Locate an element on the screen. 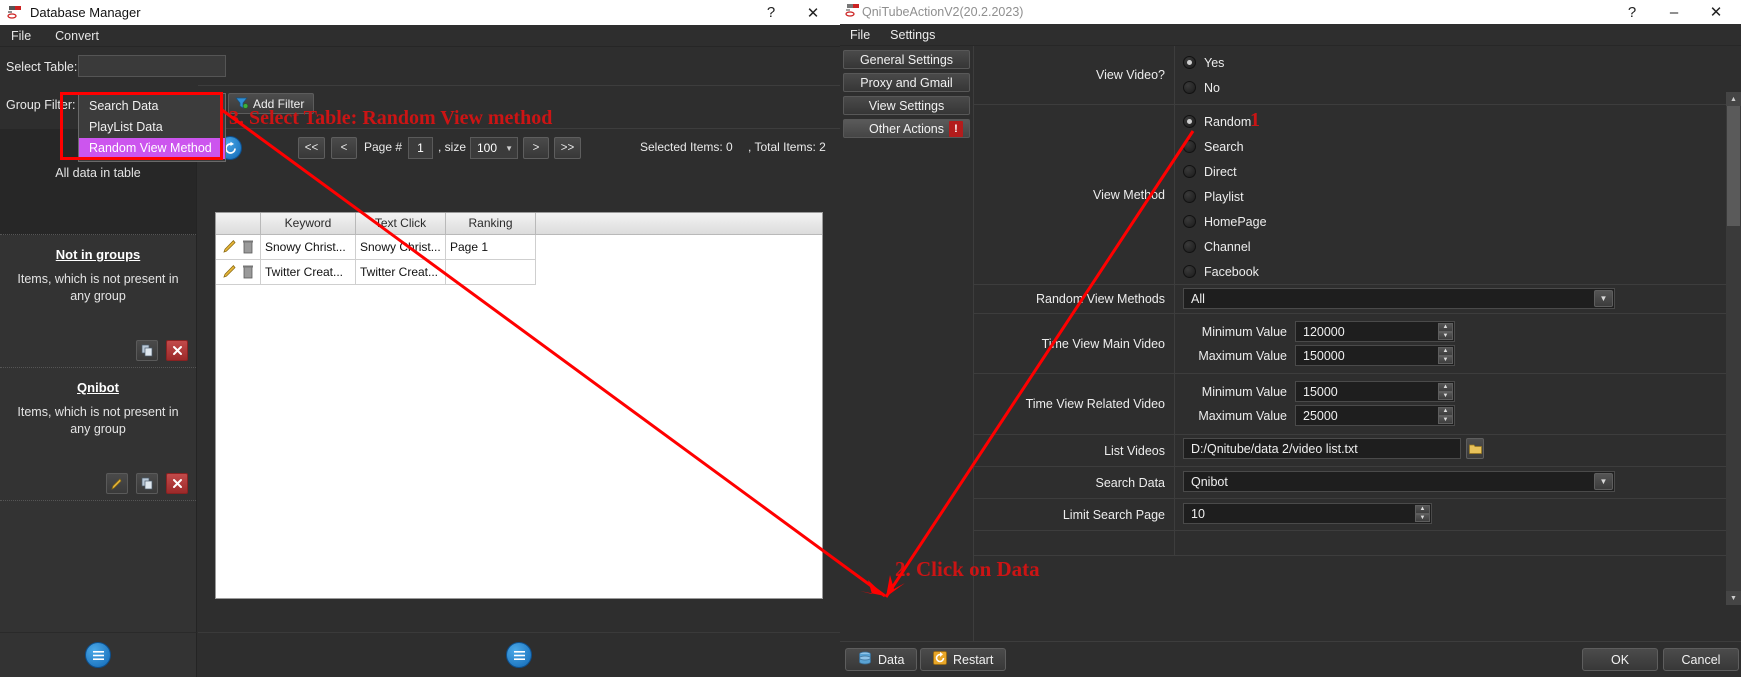 The height and width of the screenshot is (677, 1741). radio-option-playlist: Playlist is located at coordinates (1459, 196).